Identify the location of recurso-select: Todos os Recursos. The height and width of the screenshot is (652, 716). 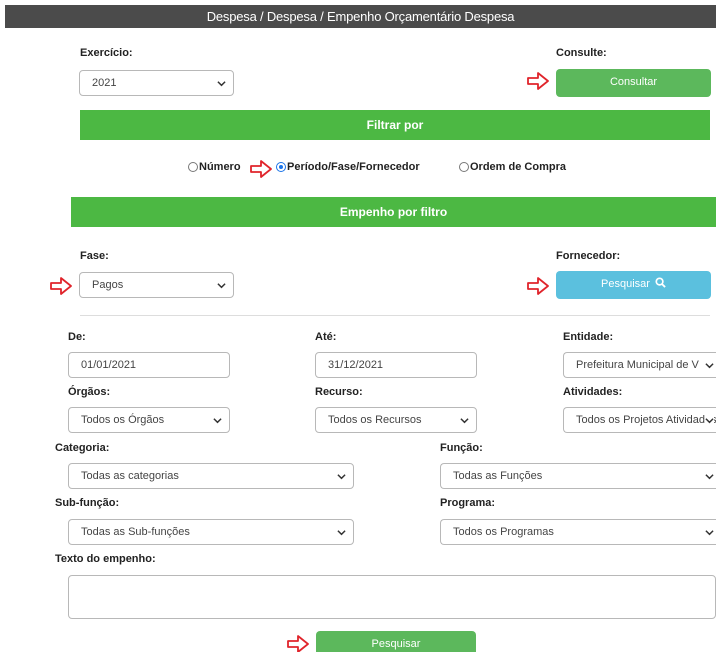
(396, 420).